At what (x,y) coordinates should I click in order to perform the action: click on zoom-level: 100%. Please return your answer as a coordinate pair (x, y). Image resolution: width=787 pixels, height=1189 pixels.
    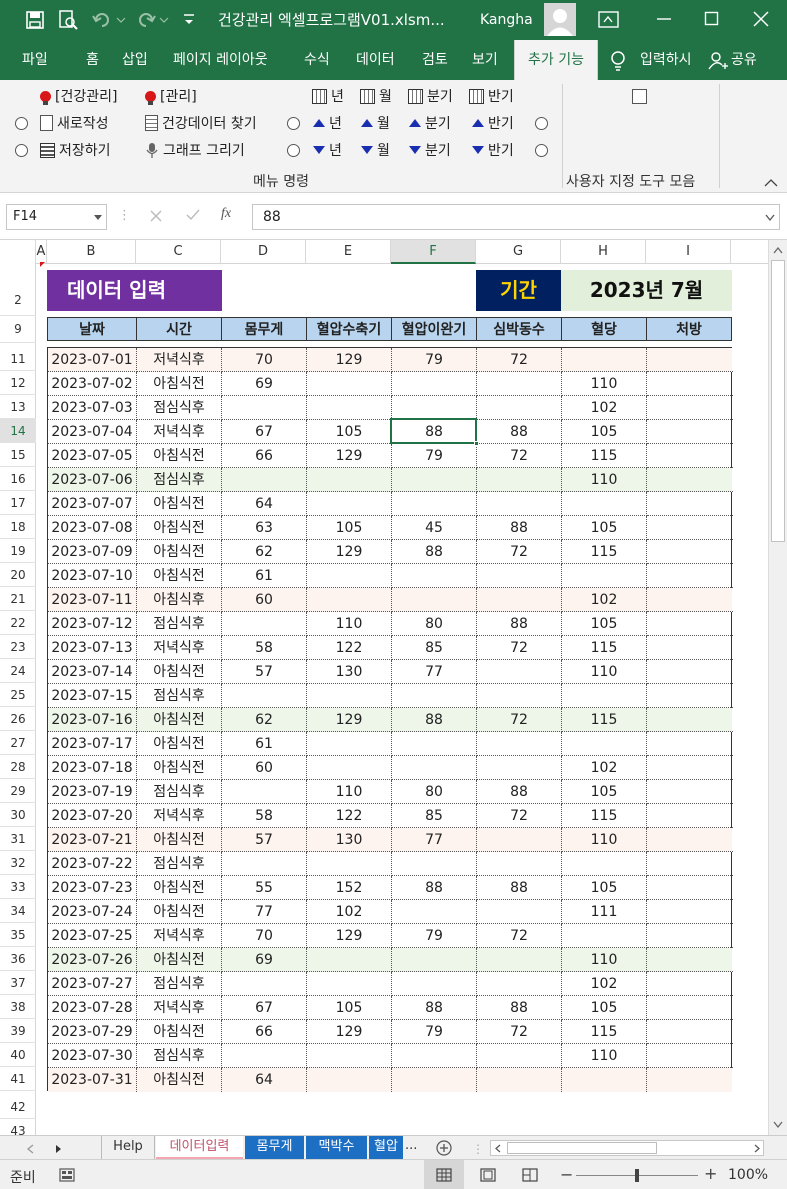
    Looking at the image, I should click on (748, 1175).